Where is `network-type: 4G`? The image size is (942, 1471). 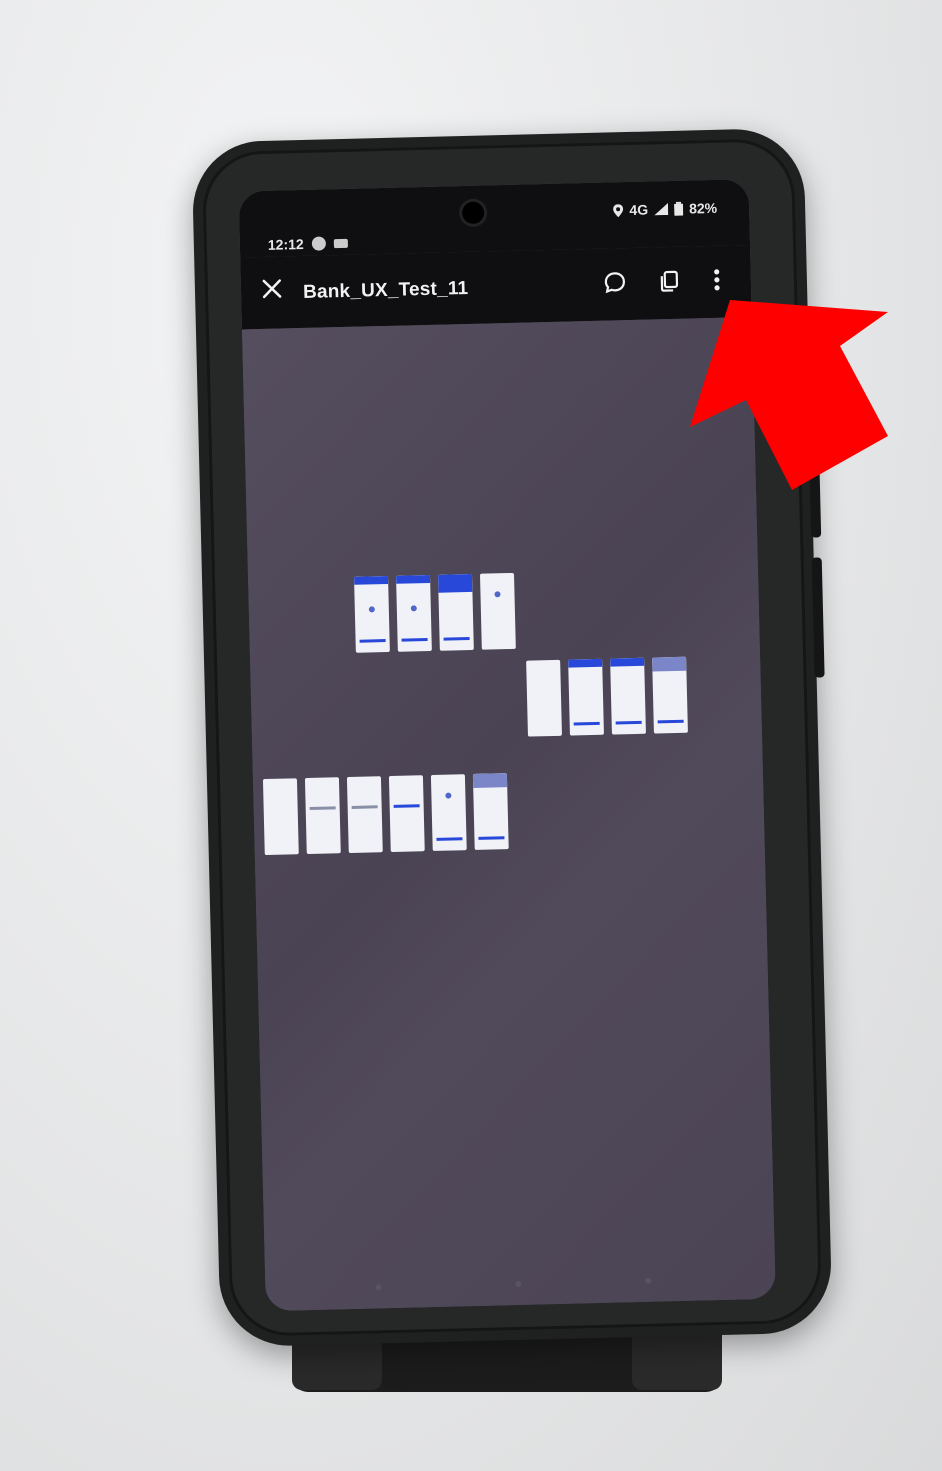
network-type: 4G is located at coordinates (639, 209).